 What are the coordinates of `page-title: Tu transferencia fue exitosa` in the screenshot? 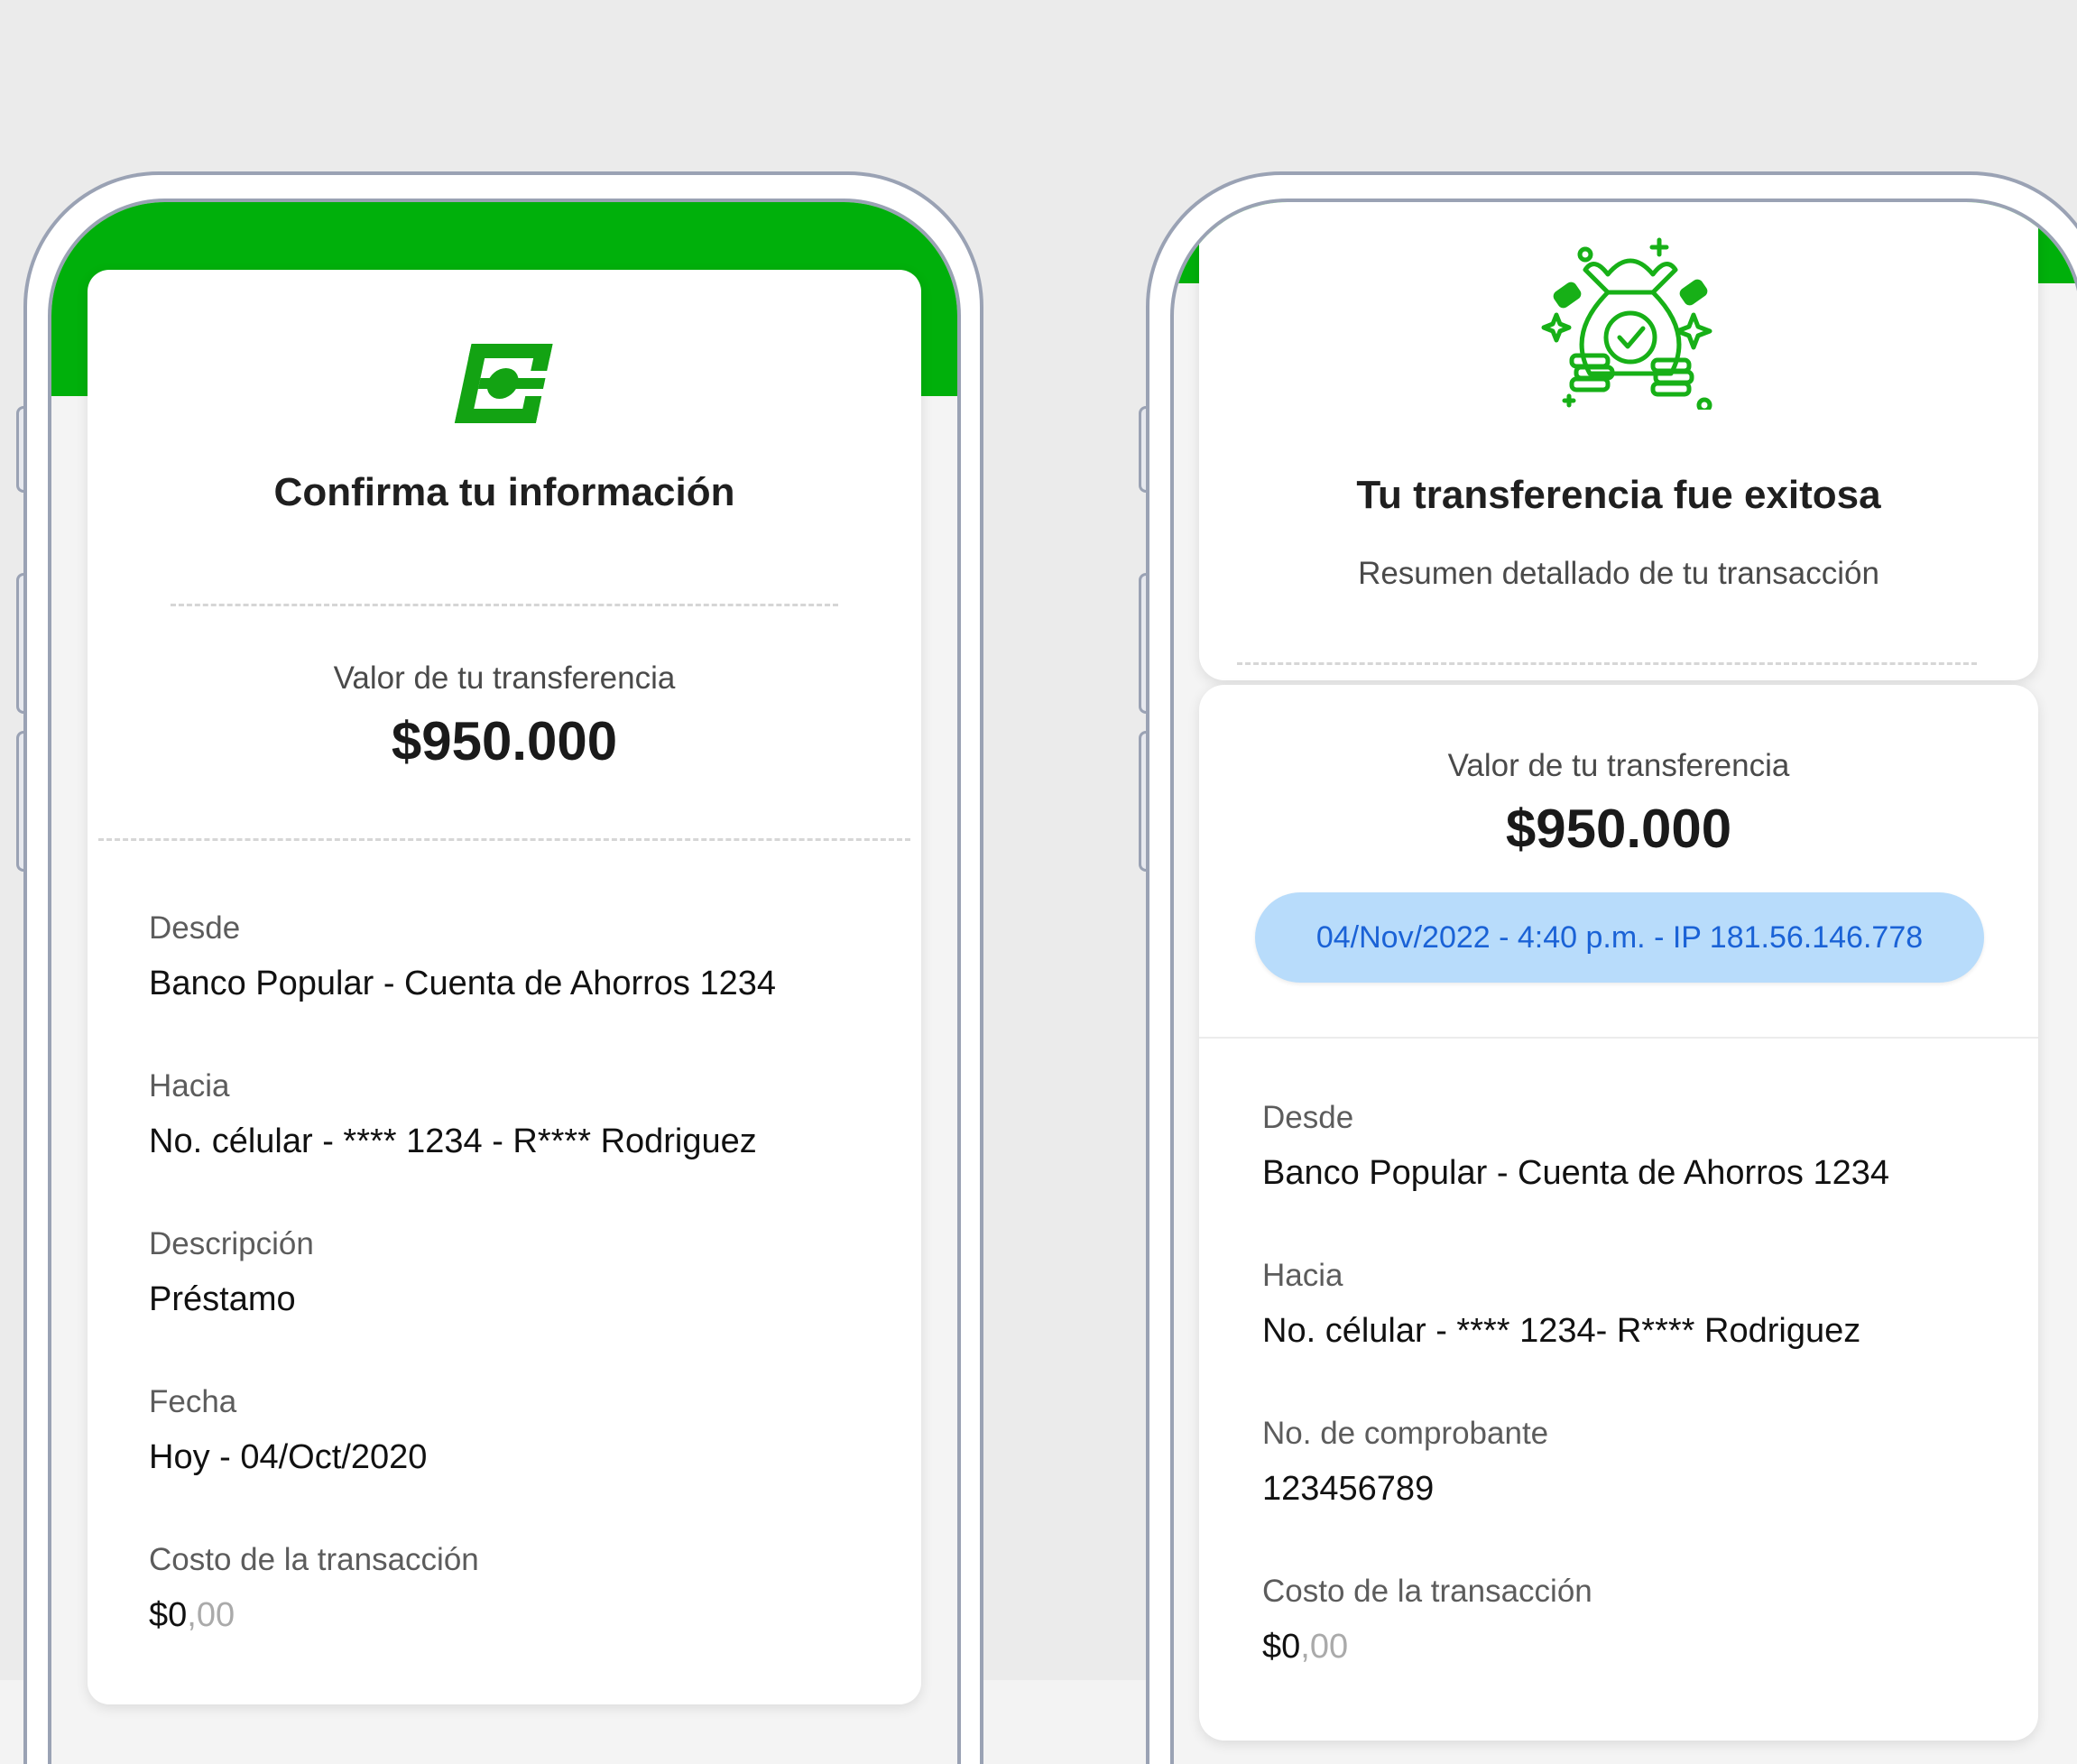 It's located at (1618, 495).